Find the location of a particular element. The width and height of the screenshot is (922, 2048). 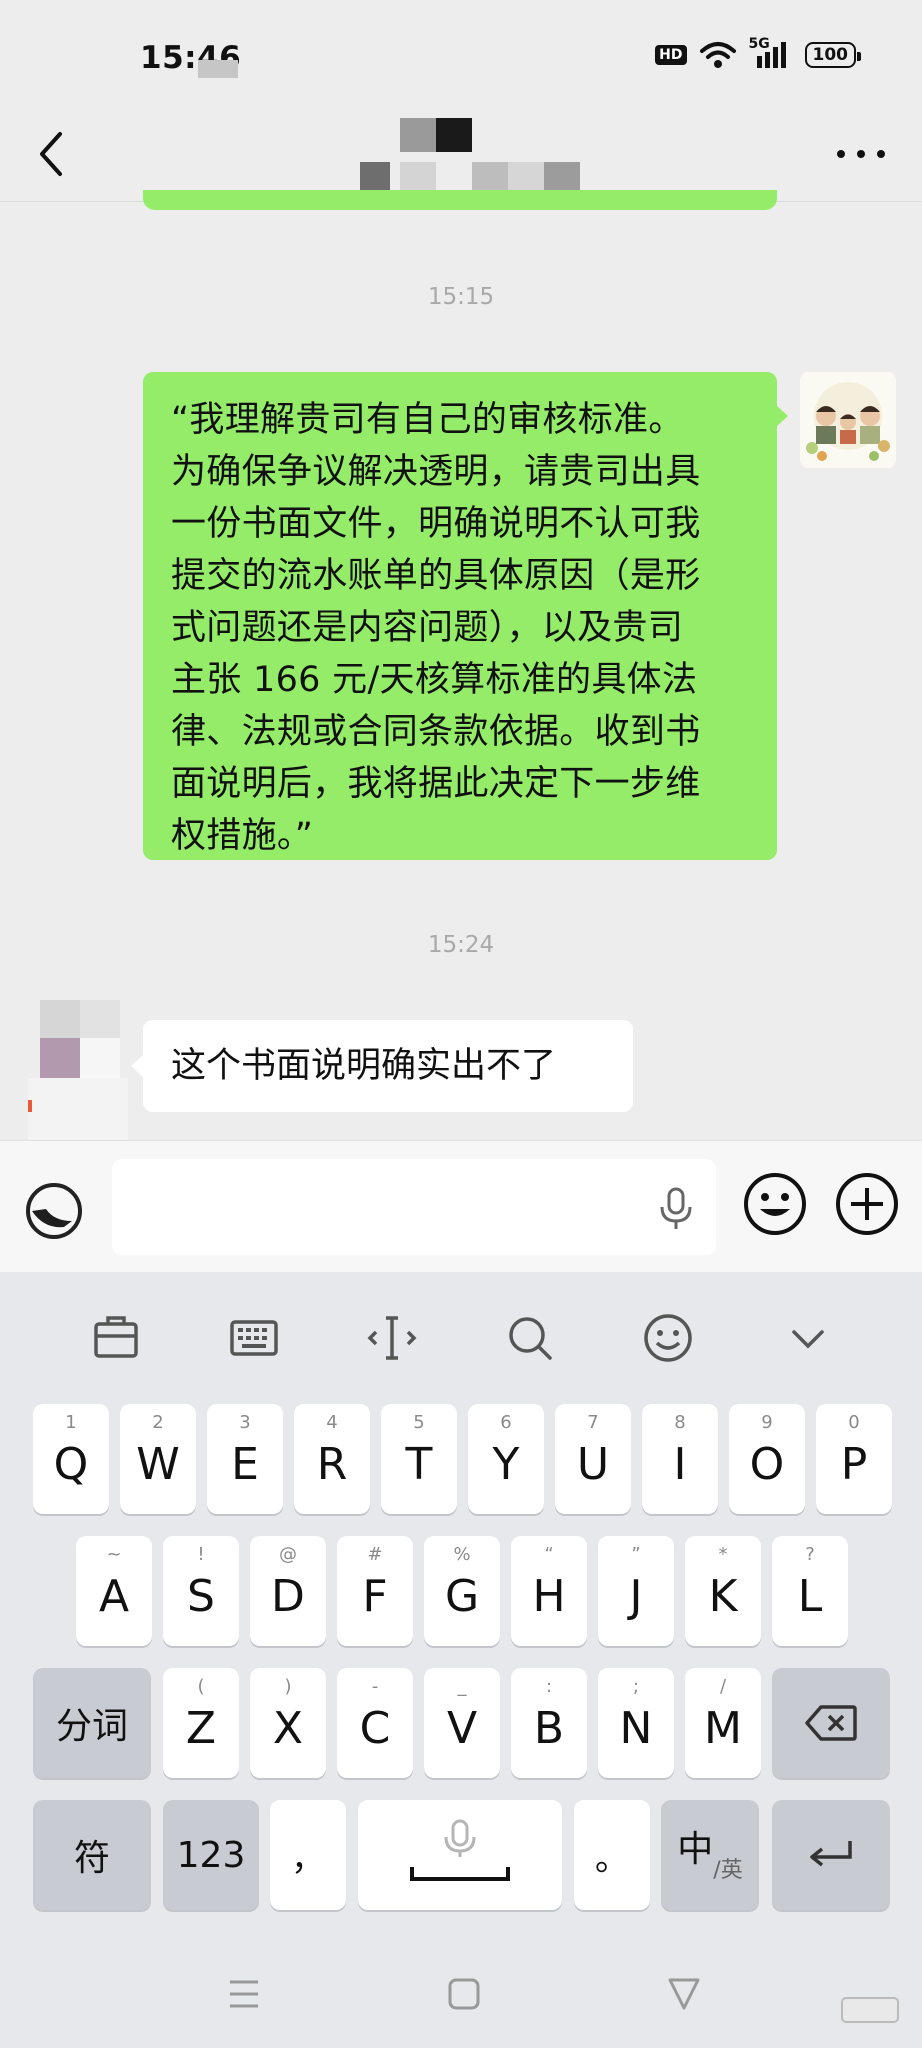

key-c: -C is located at coordinates (375, 1723).